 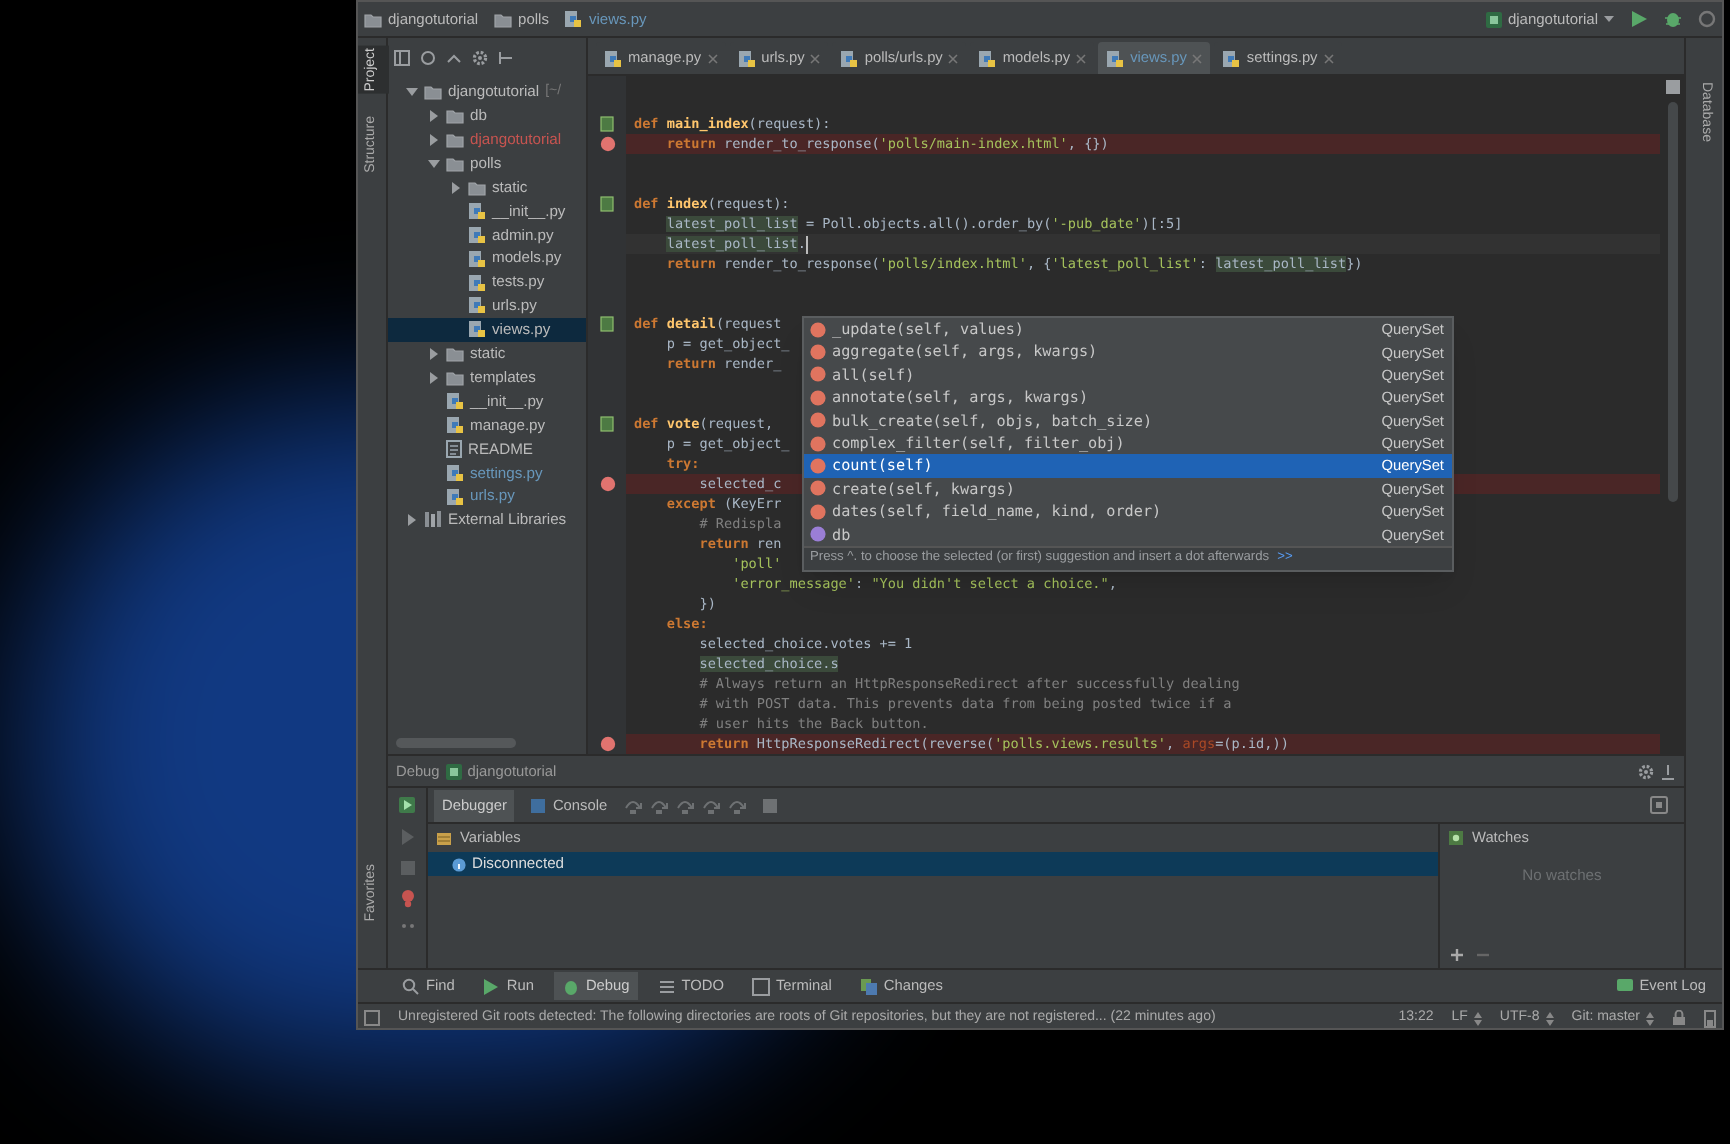 I want to click on variables-icon, so click(x=444, y=838).